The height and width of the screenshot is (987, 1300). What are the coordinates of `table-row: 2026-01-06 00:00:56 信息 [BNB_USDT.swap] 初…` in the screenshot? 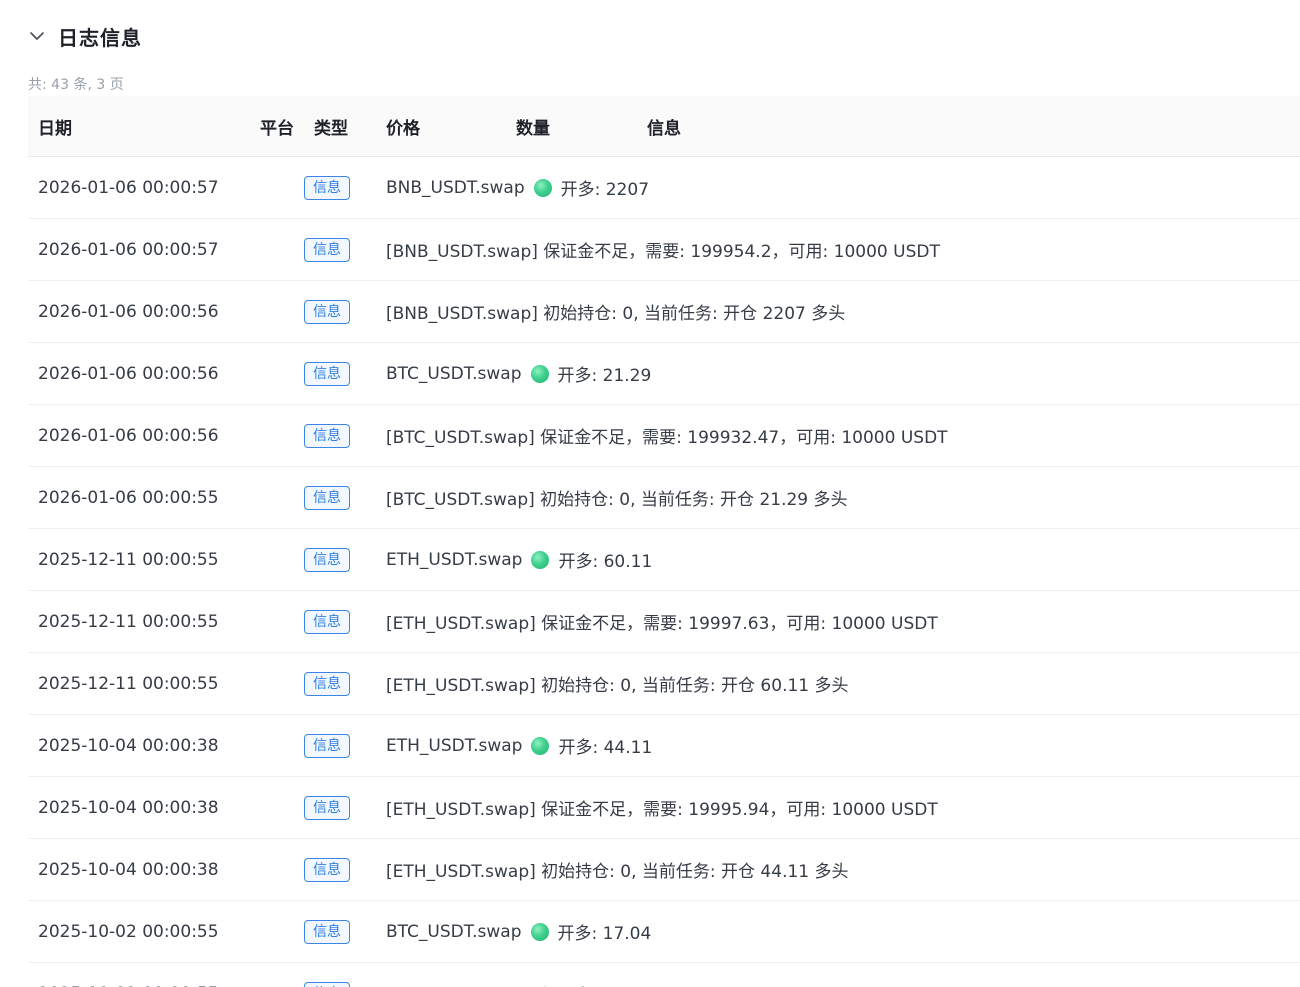 It's located at (664, 312).